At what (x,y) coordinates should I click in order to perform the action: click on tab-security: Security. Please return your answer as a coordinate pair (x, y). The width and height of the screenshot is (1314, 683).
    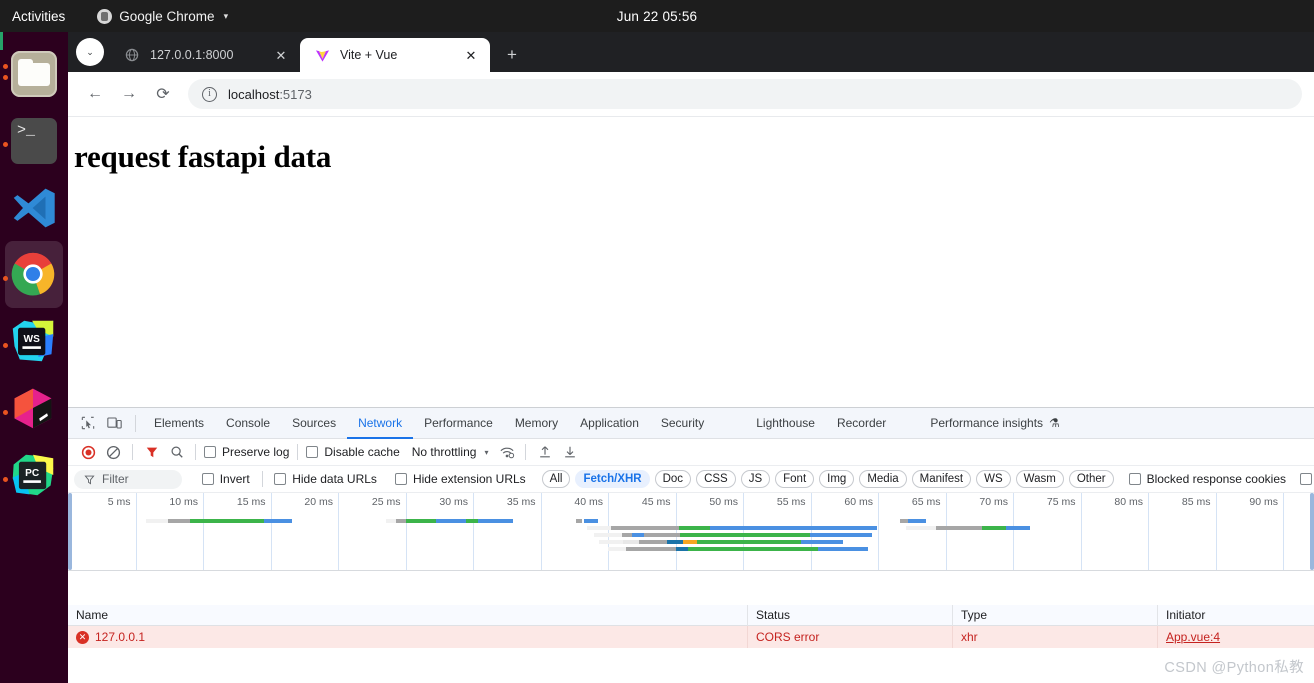
    Looking at the image, I should click on (682, 423).